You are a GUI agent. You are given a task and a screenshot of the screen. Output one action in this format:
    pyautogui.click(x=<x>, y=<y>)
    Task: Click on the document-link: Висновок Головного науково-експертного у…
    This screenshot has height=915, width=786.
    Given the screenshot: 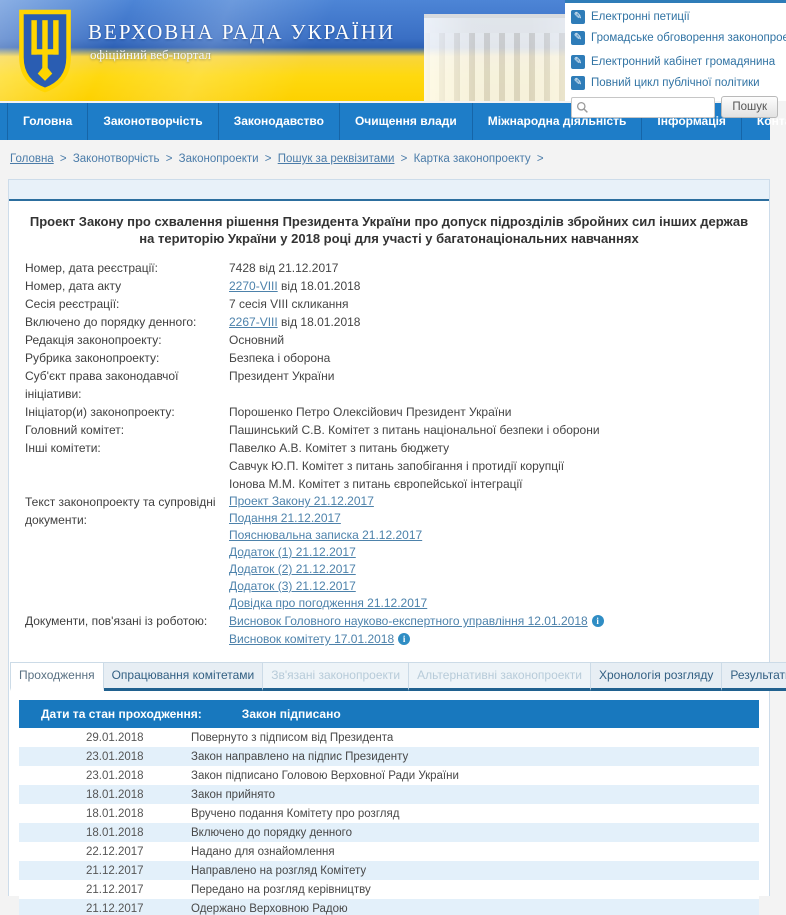 What is the action you would take?
    pyautogui.click(x=408, y=621)
    